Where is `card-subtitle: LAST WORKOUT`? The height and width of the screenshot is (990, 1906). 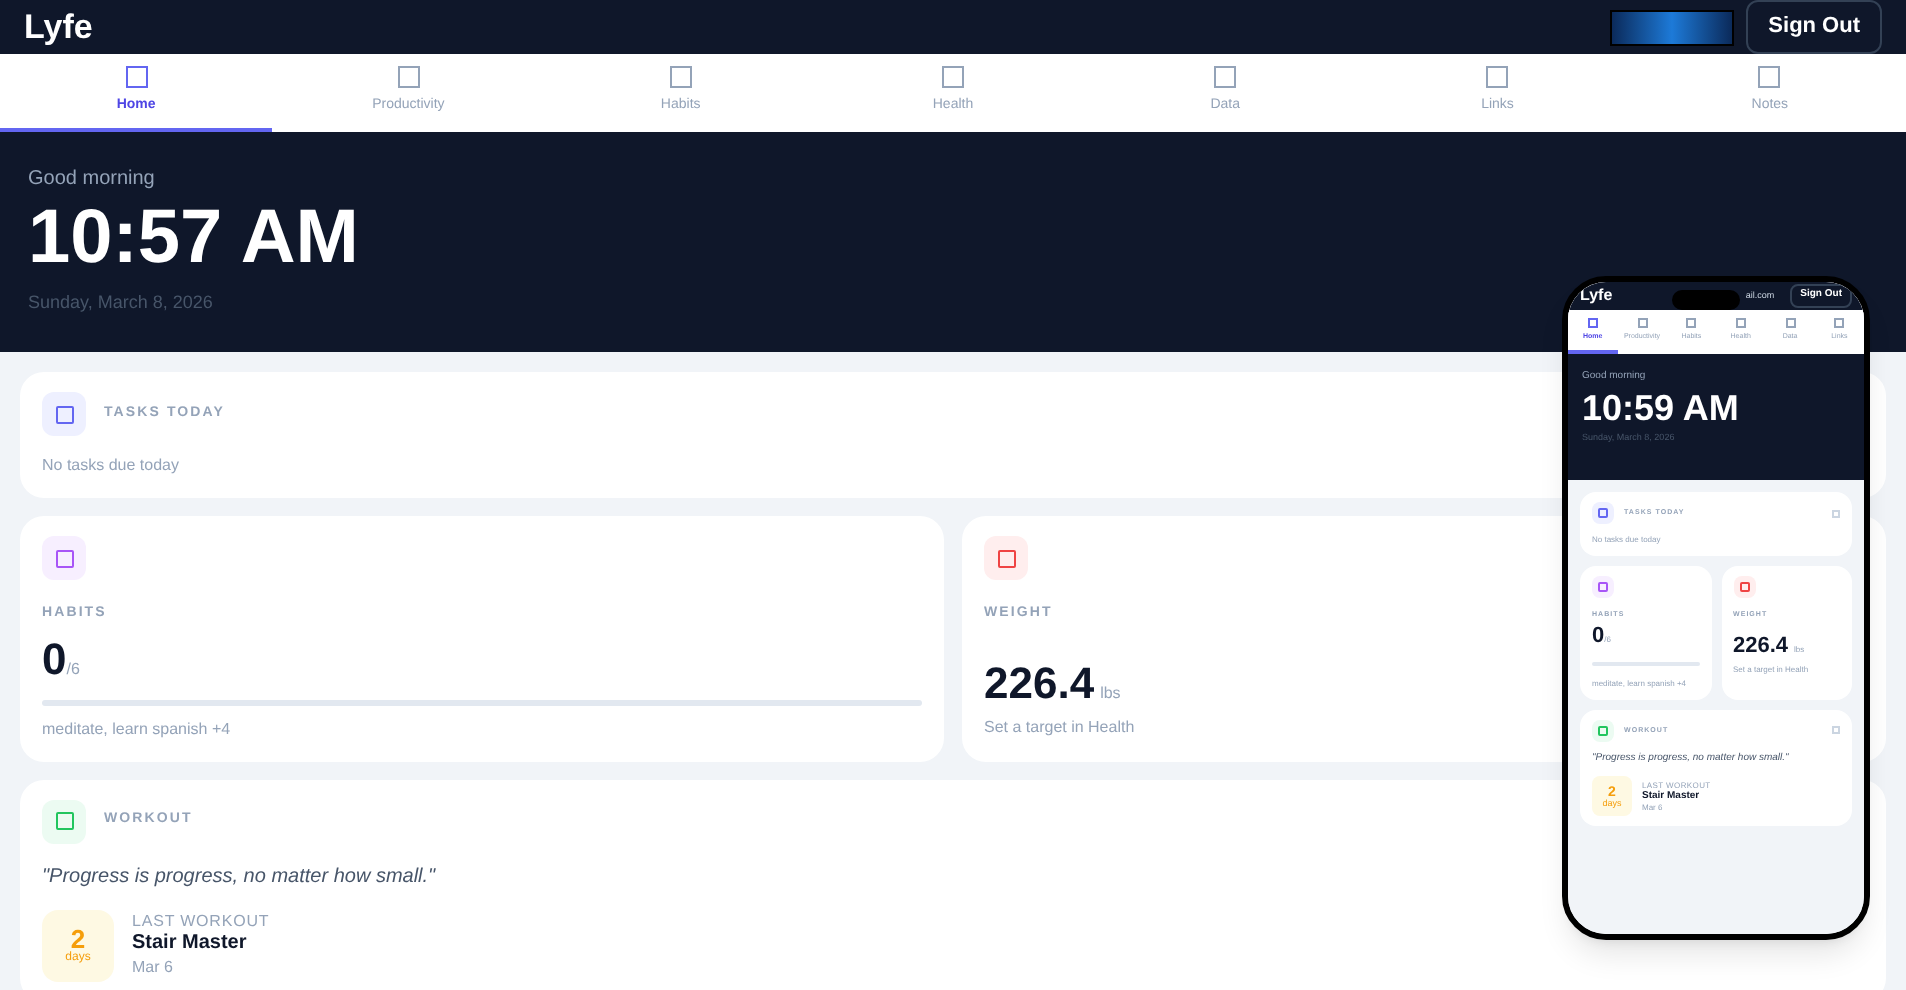
card-subtitle: LAST WORKOUT is located at coordinates (201, 922).